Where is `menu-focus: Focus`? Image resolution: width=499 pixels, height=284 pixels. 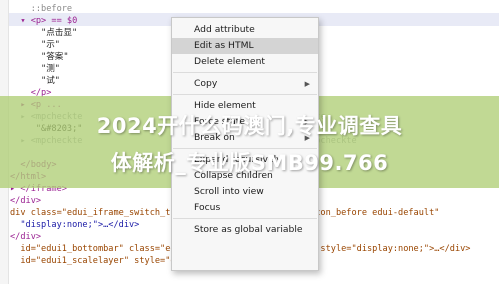 menu-focus: Focus is located at coordinates (245, 208).